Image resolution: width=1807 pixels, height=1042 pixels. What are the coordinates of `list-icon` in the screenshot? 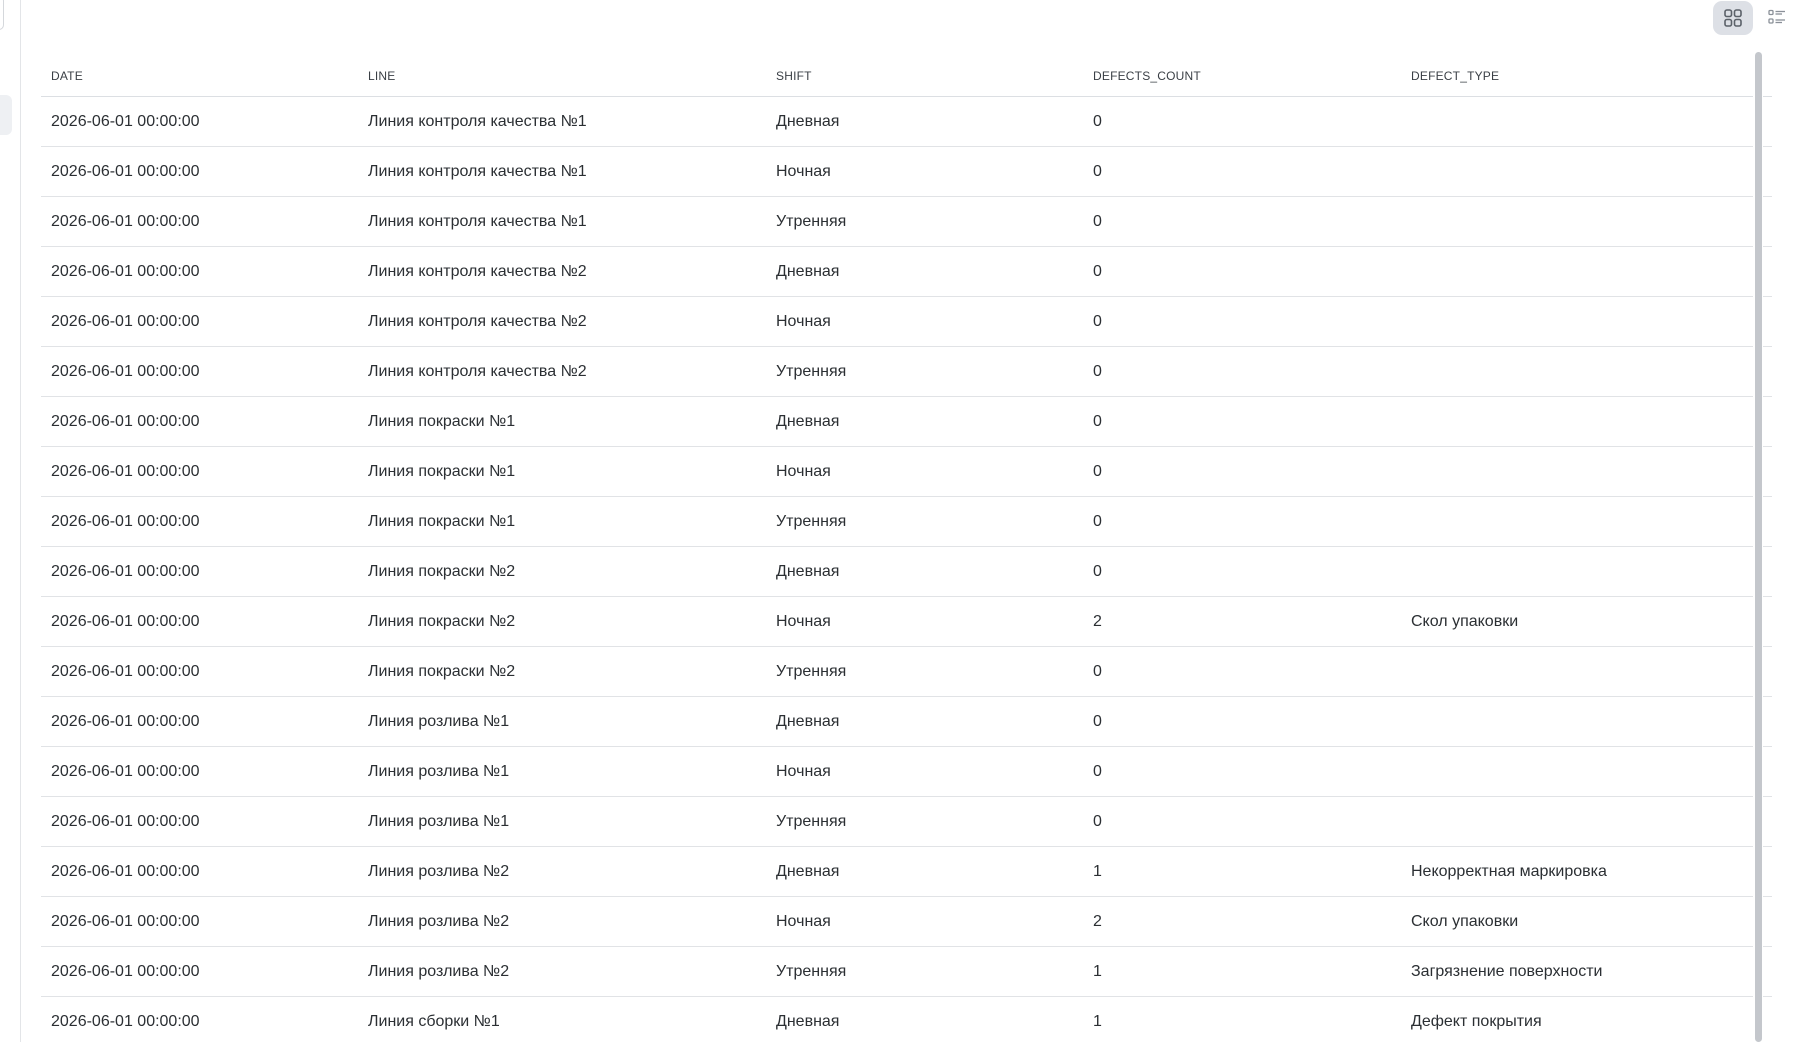 It's located at (1776, 16).